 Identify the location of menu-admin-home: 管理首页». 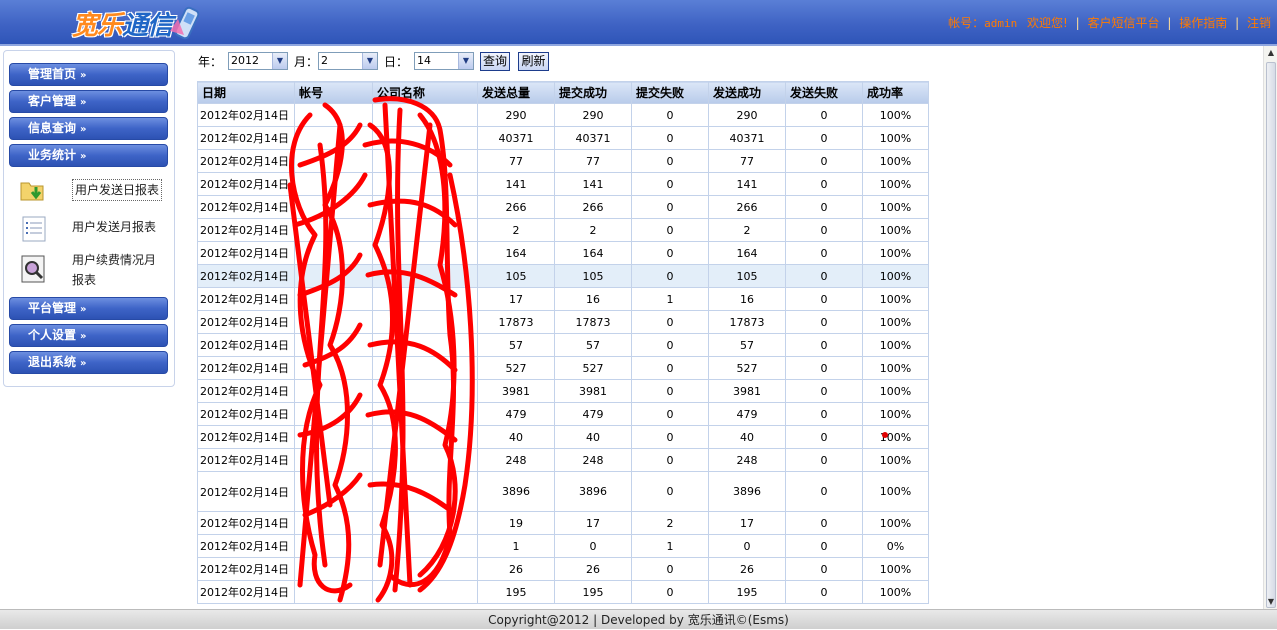
(88, 74).